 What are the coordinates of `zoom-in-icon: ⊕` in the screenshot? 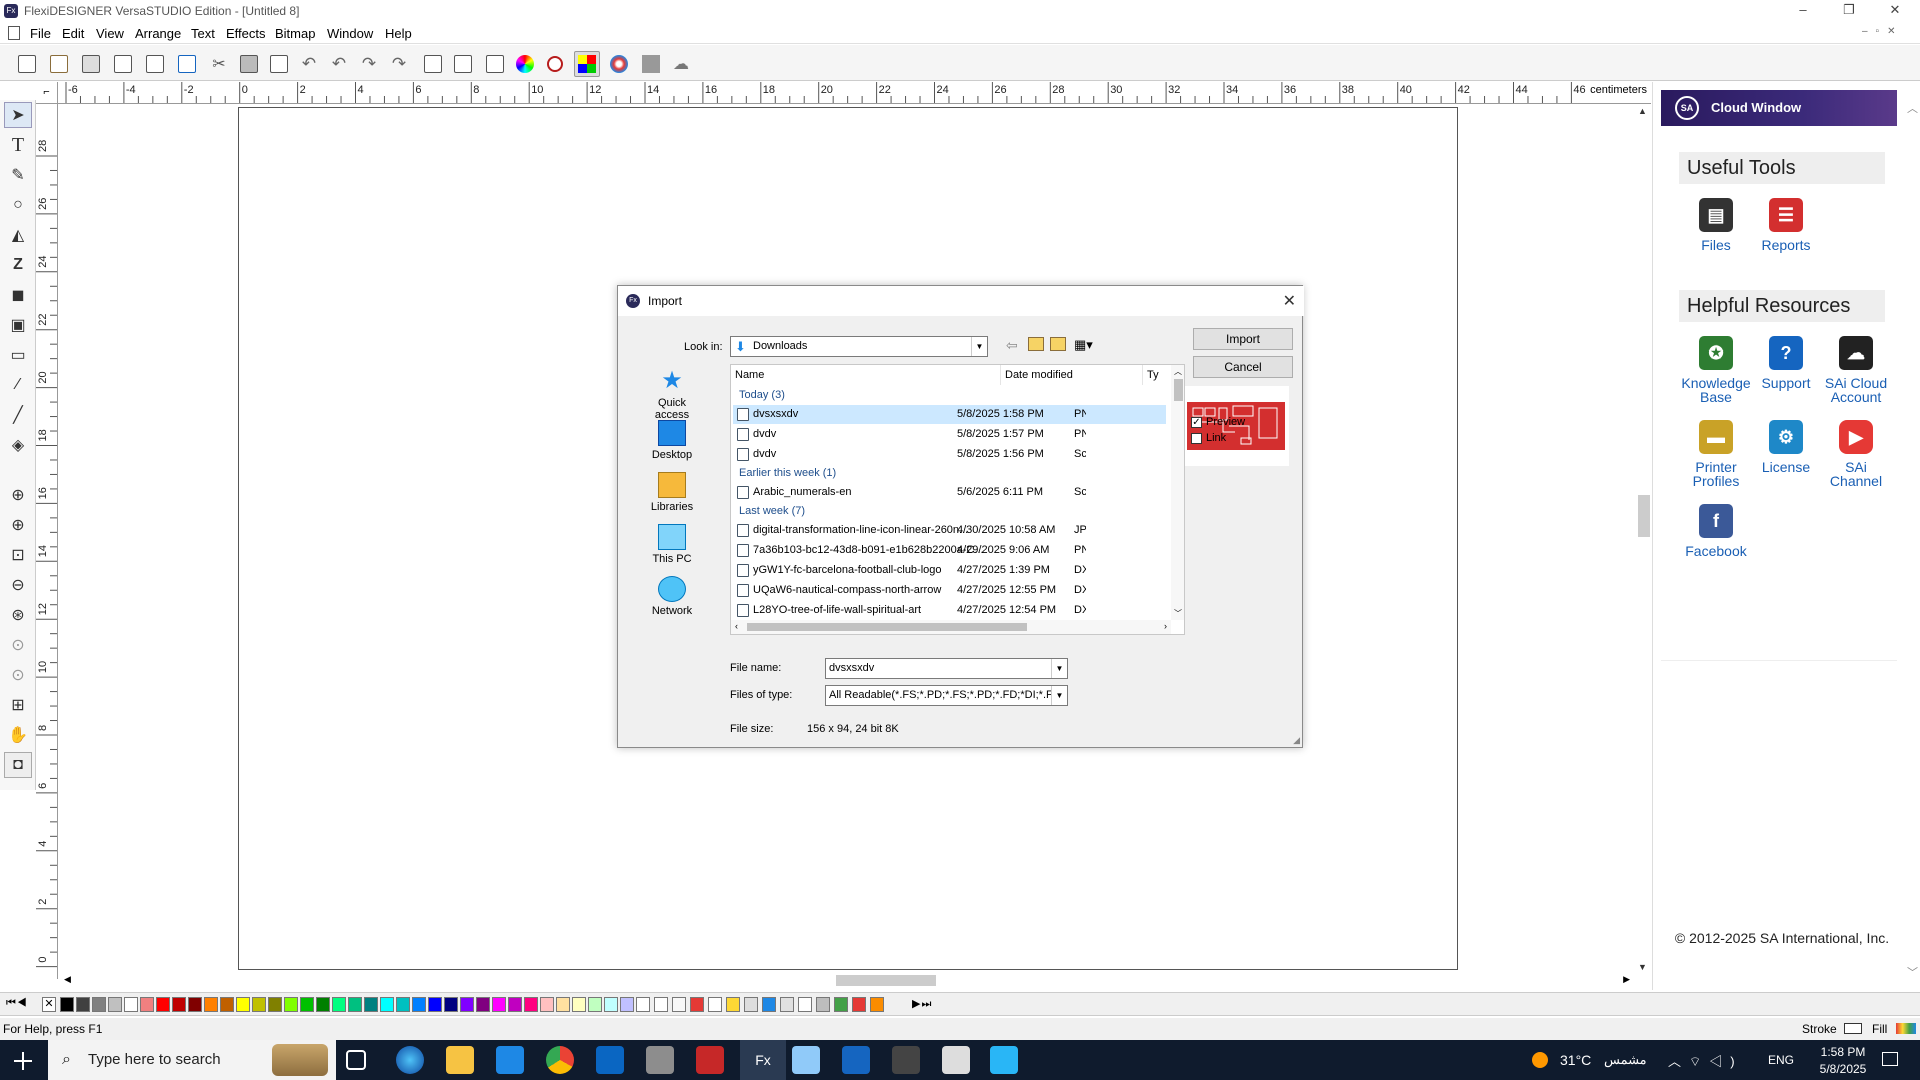 It's located at (18, 525).